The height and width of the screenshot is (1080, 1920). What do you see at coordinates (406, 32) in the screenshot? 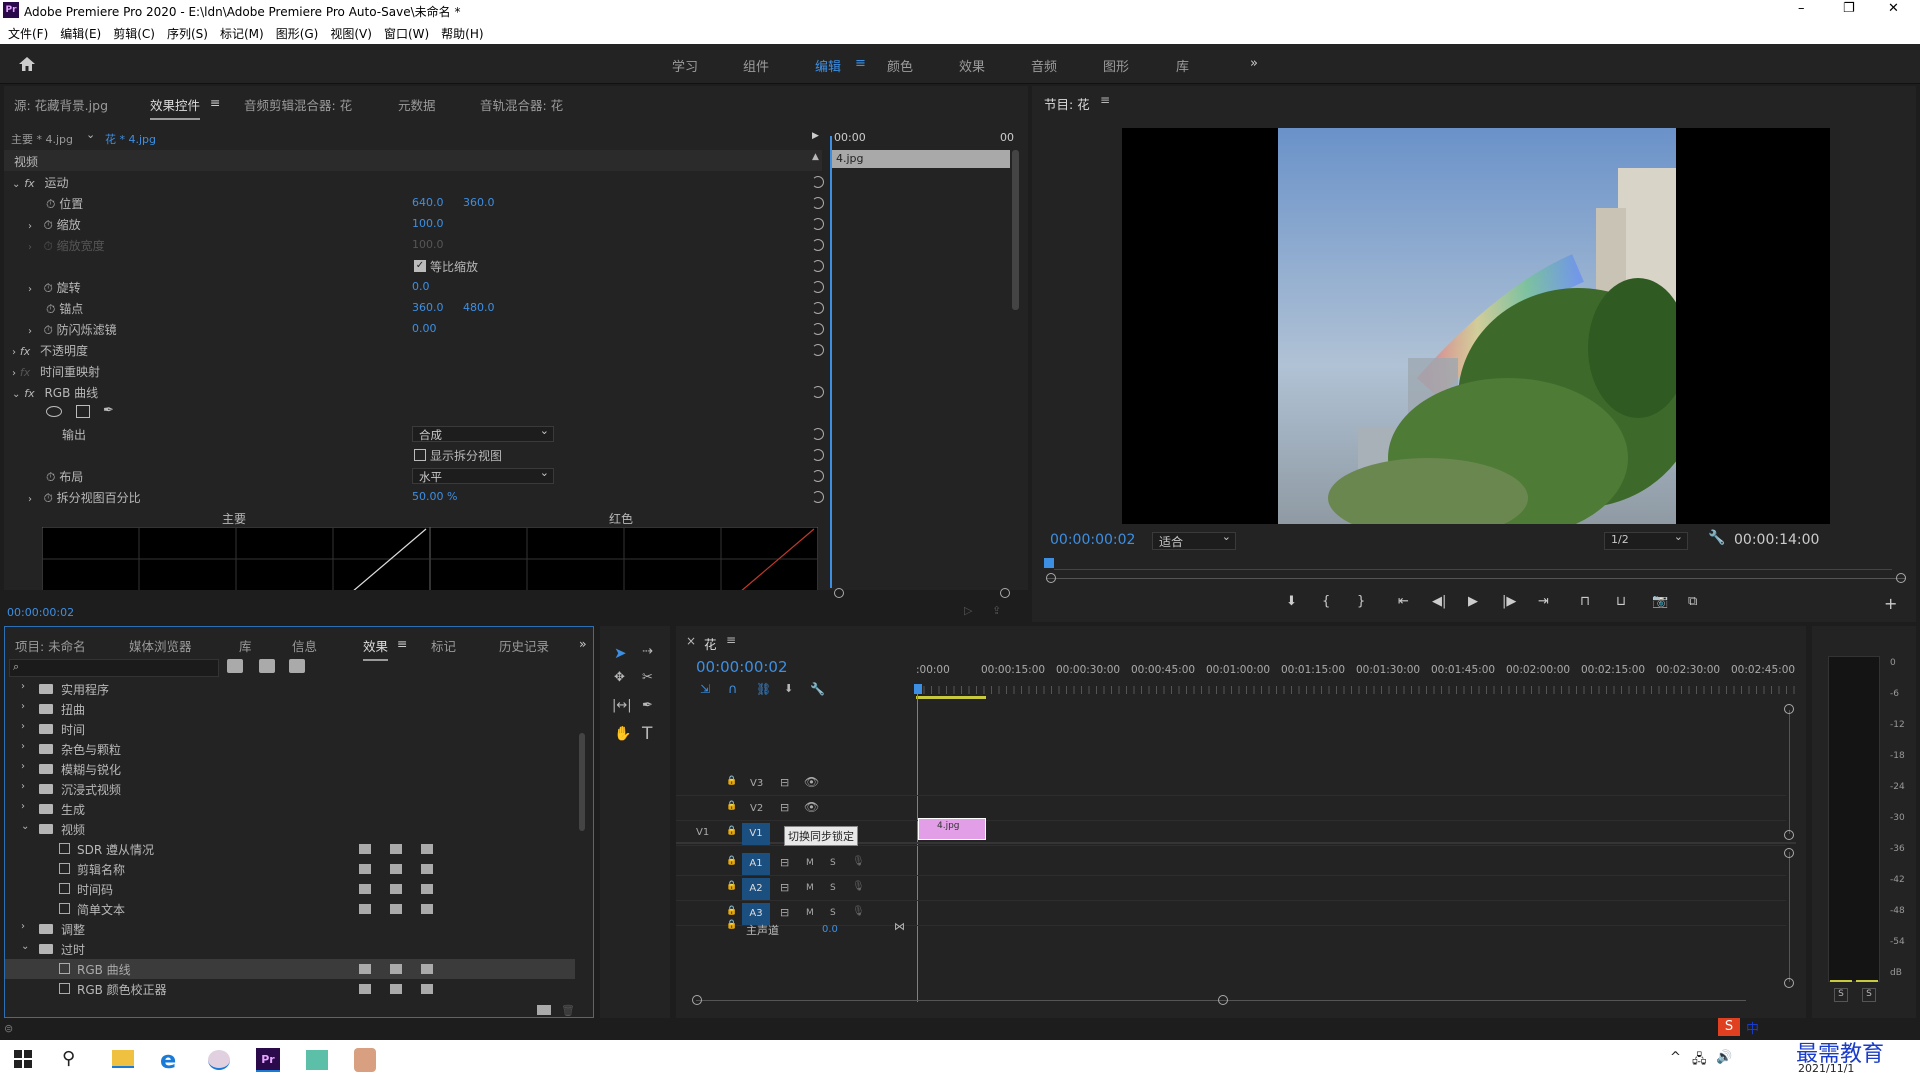
I see `menu-window: 窗口(W)` at bounding box center [406, 32].